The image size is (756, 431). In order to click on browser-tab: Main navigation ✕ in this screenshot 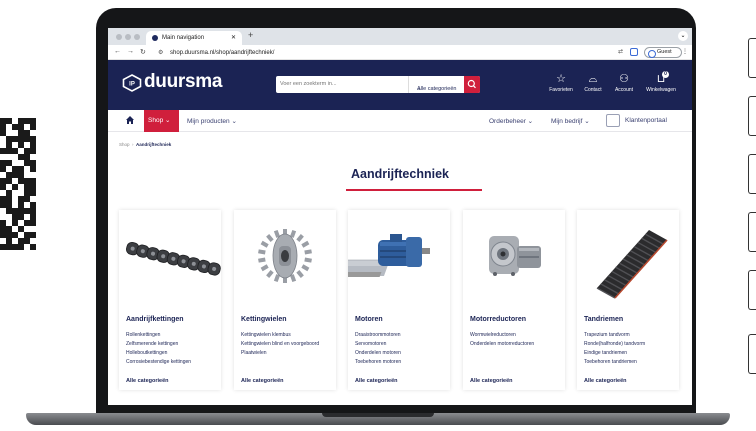, I will do `click(194, 38)`.